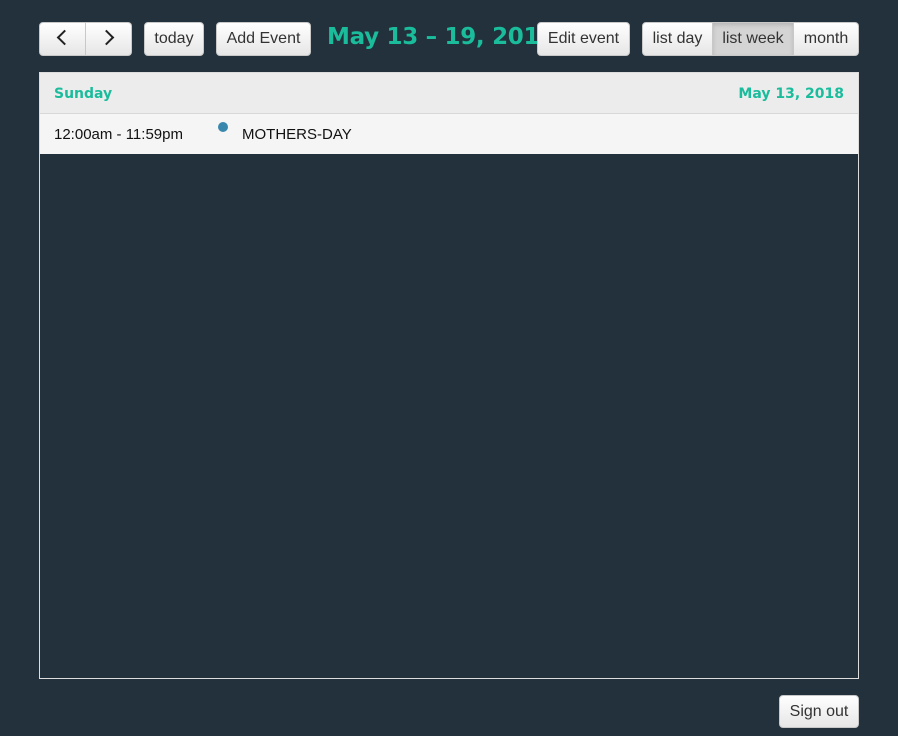 The height and width of the screenshot is (736, 898). Describe the element at coordinates (174, 39) in the screenshot. I see `today-button: today` at that location.